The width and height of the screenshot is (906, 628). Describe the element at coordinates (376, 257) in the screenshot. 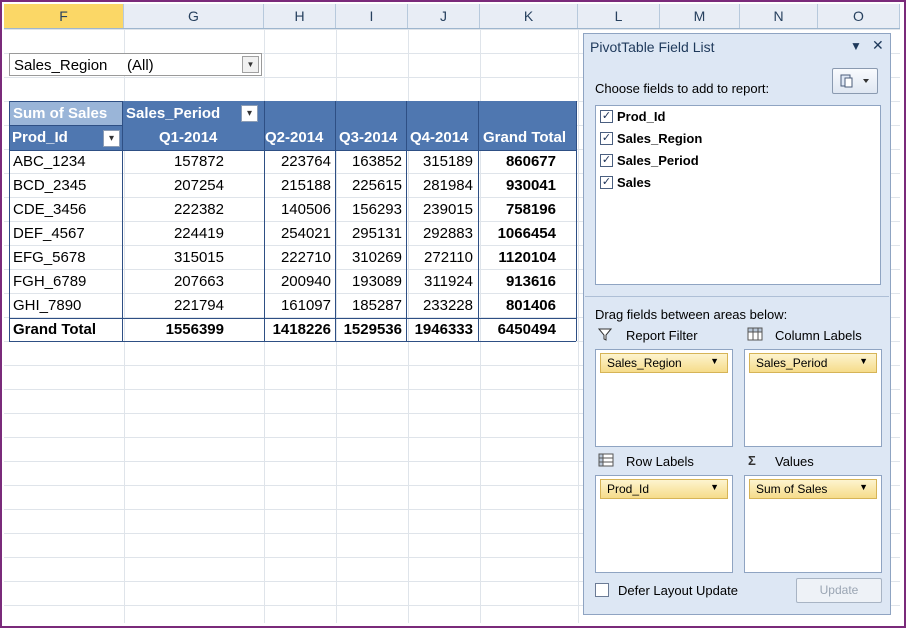

I see `value-cell: 310269` at that location.